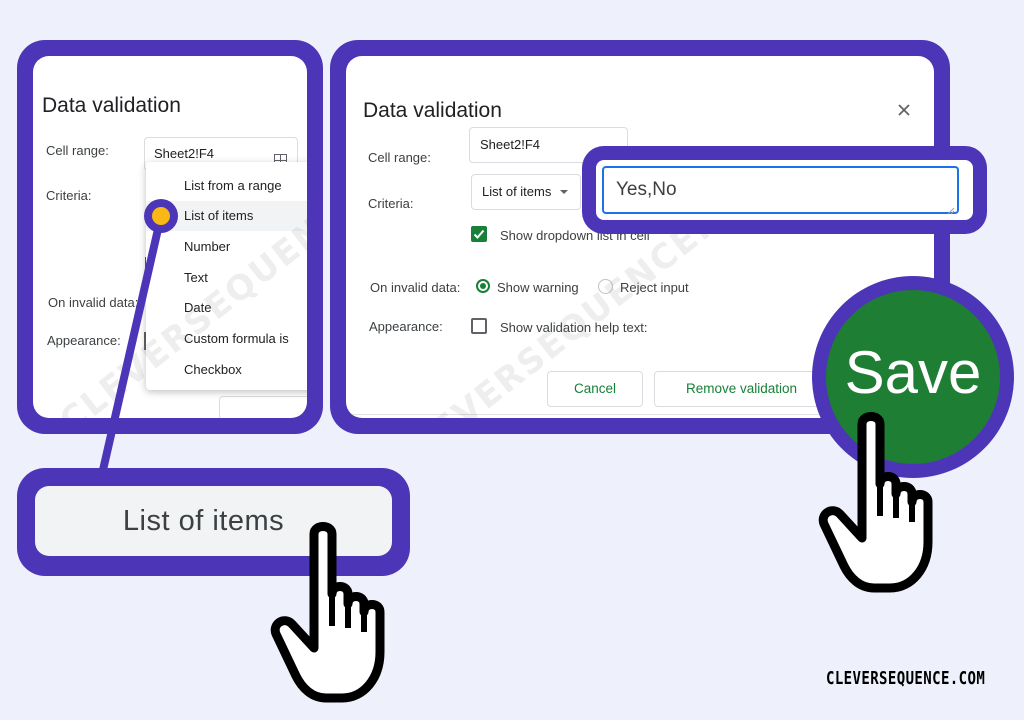 The width and height of the screenshot is (1024, 720). What do you see at coordinates (654, 287) in the screenshot?
I see `reject-input-label: Reject input` at bounding box center [654, 287].